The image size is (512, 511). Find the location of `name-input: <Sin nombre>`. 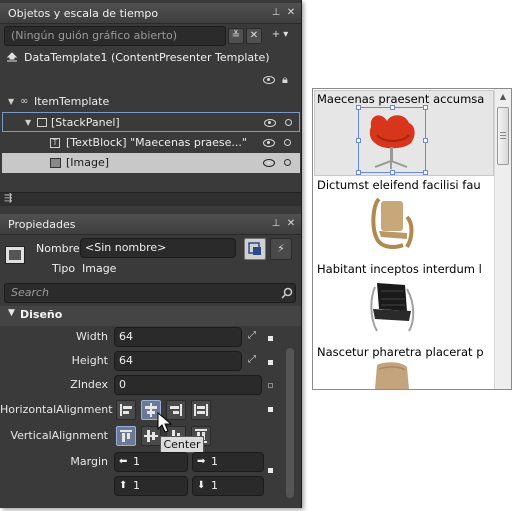

name-input: <Sin nombre> is located at coordinates (158, 248).